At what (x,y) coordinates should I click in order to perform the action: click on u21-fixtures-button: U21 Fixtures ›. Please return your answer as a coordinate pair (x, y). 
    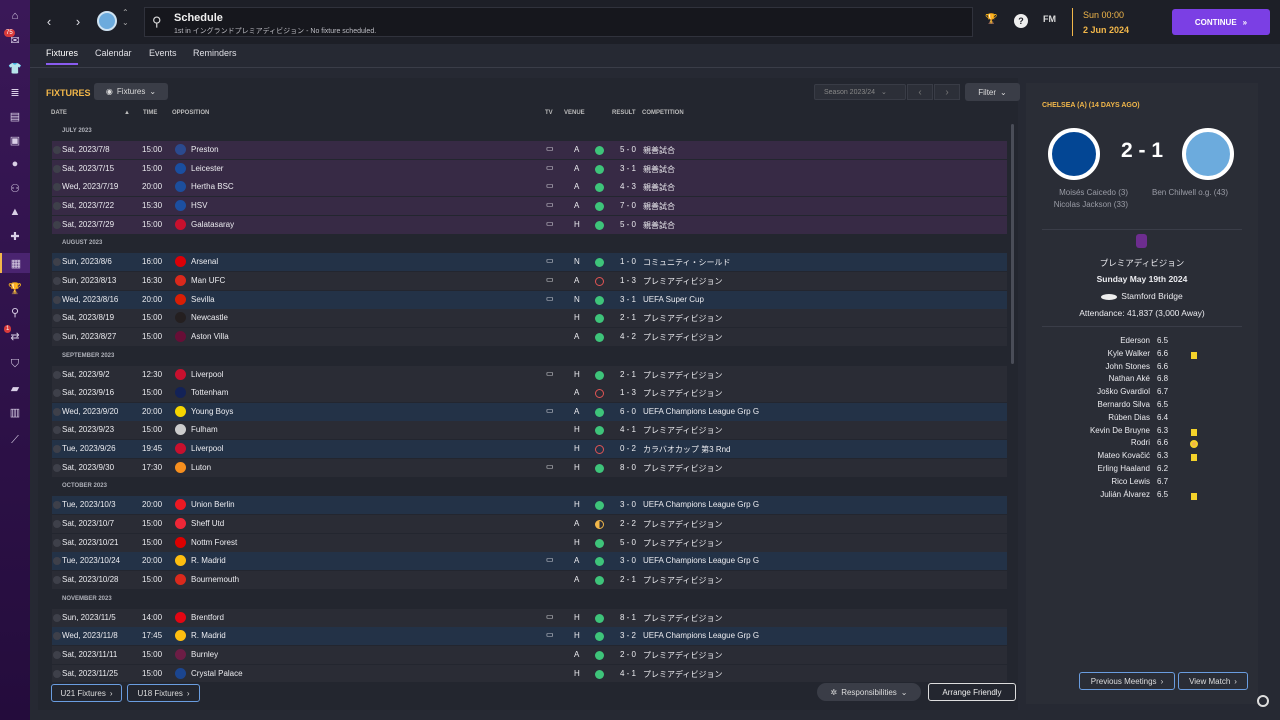
    Looking at the image, I should click on (86, 693).